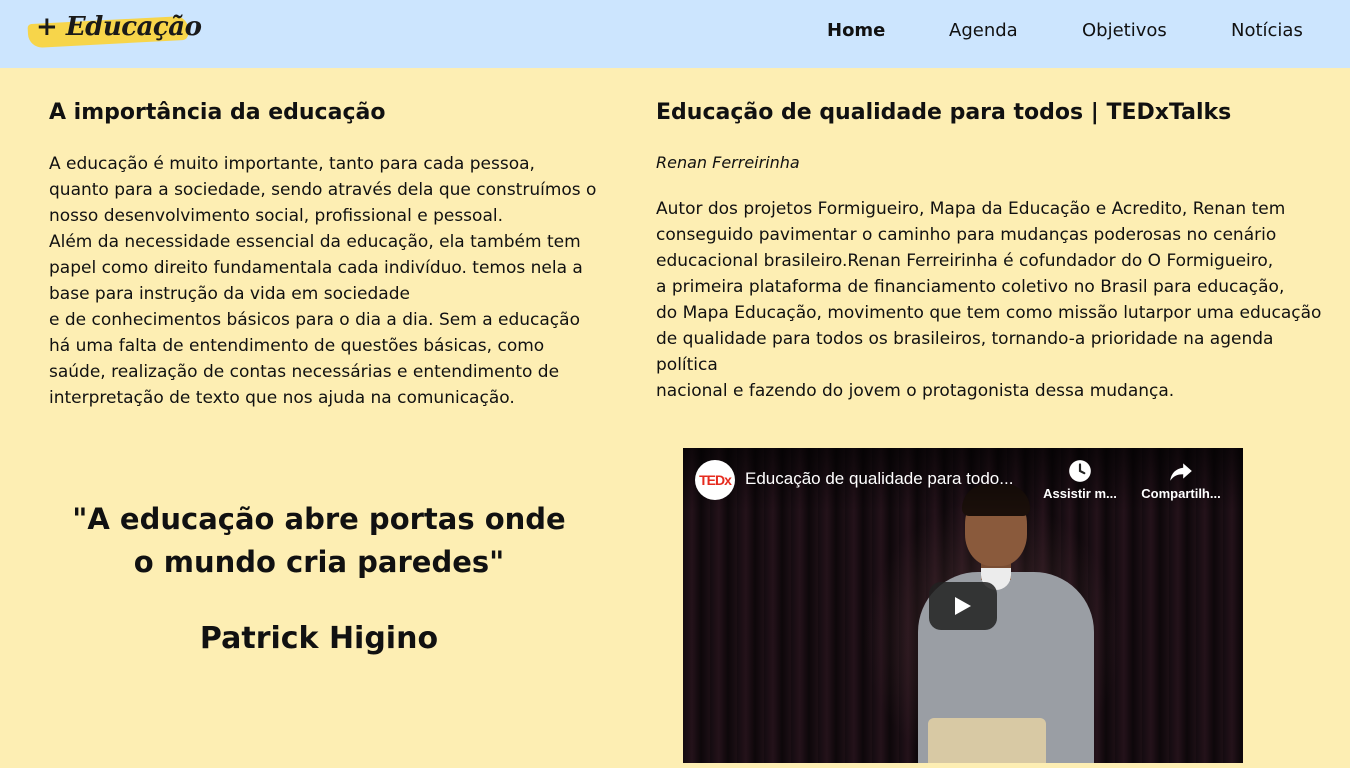 This screenshot has height=768, width=1350. What do you see at coordinates (319, 519) in the screenshot?
I see `quote-line: "A educação abre portas onde` at bounding box center [319, 519].